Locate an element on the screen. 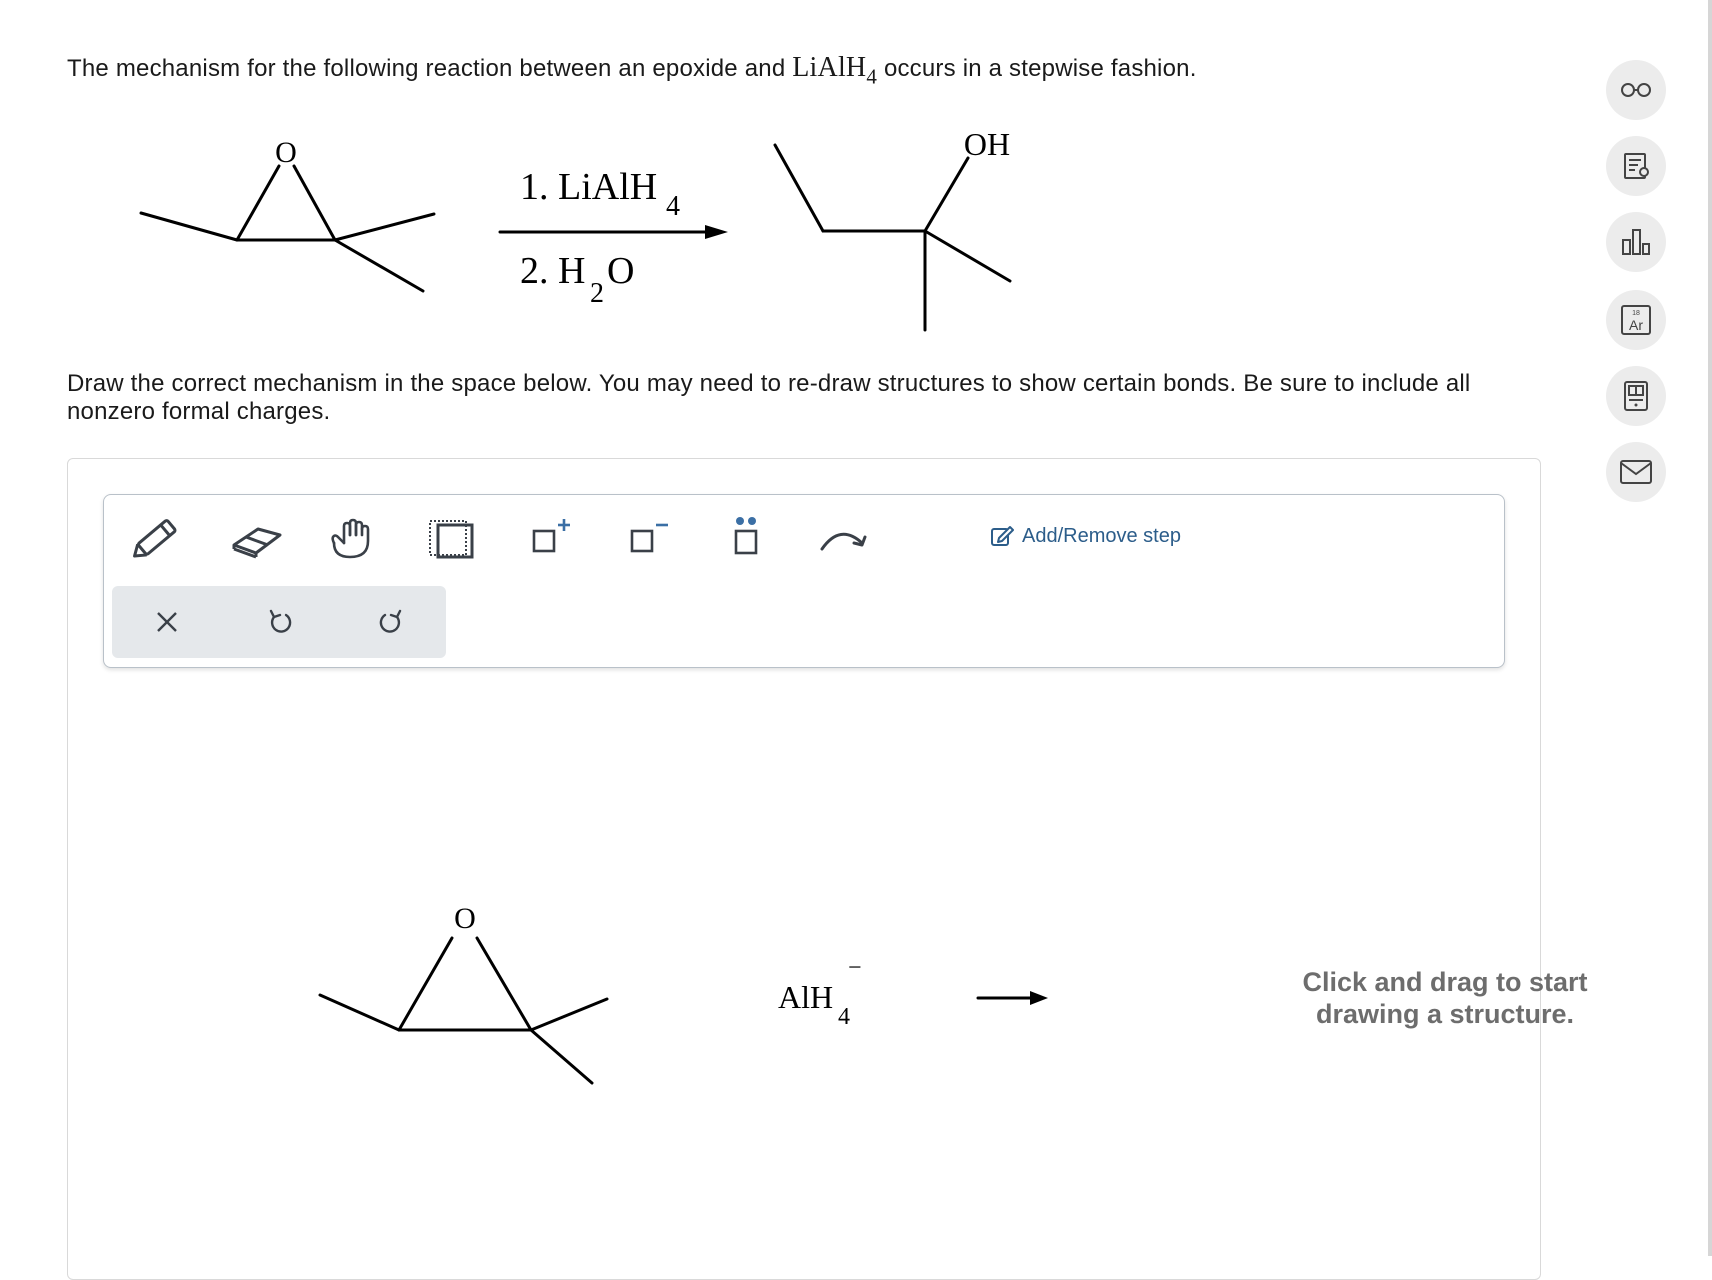 Image resolution: width=1712 pixels, height=1280 pixels. step1-subscript: 4 is located at coordinates (673, 206).